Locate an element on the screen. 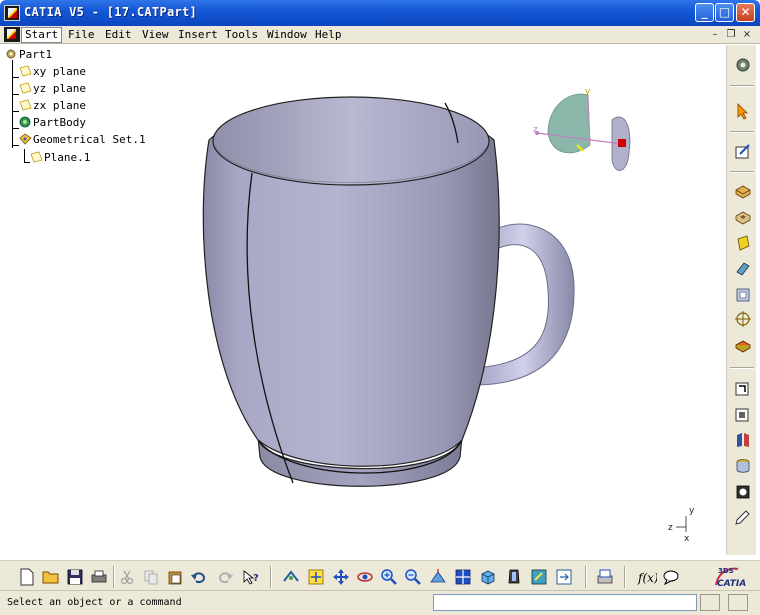 The width and height of the screenshot is (760, 615). new-button is located at coordinates (27, 577).